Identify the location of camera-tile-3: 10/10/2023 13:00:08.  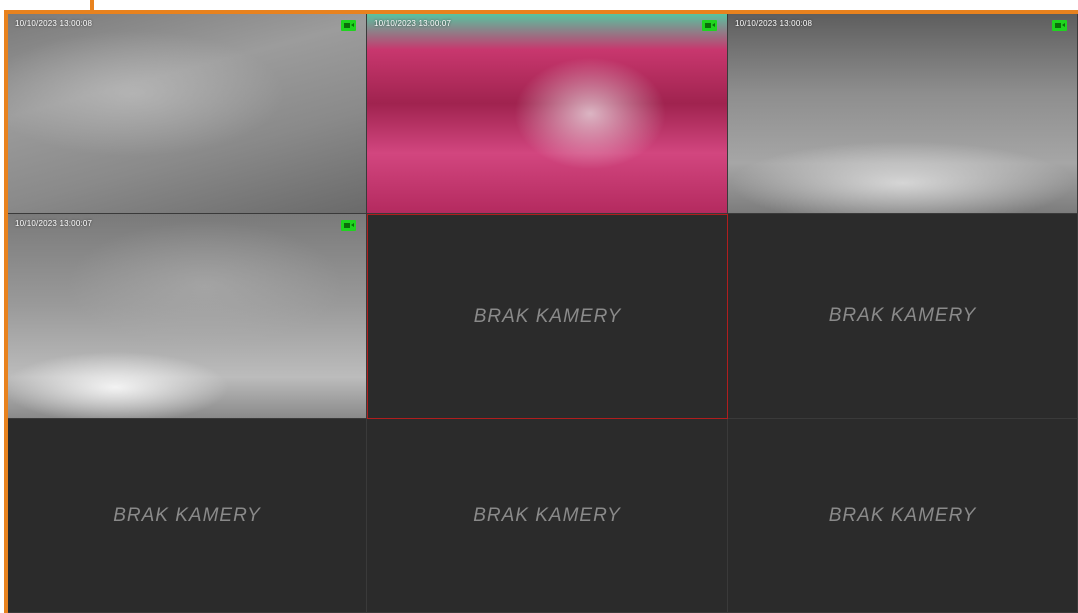
(903, 114).